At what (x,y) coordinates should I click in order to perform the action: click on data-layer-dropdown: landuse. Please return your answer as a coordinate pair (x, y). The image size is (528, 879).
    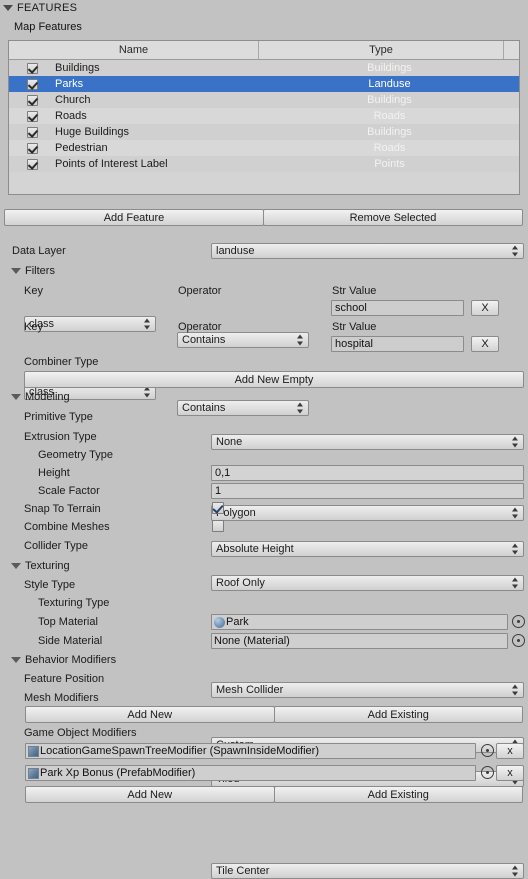
    Looking at the image, I should click on (367, 251).